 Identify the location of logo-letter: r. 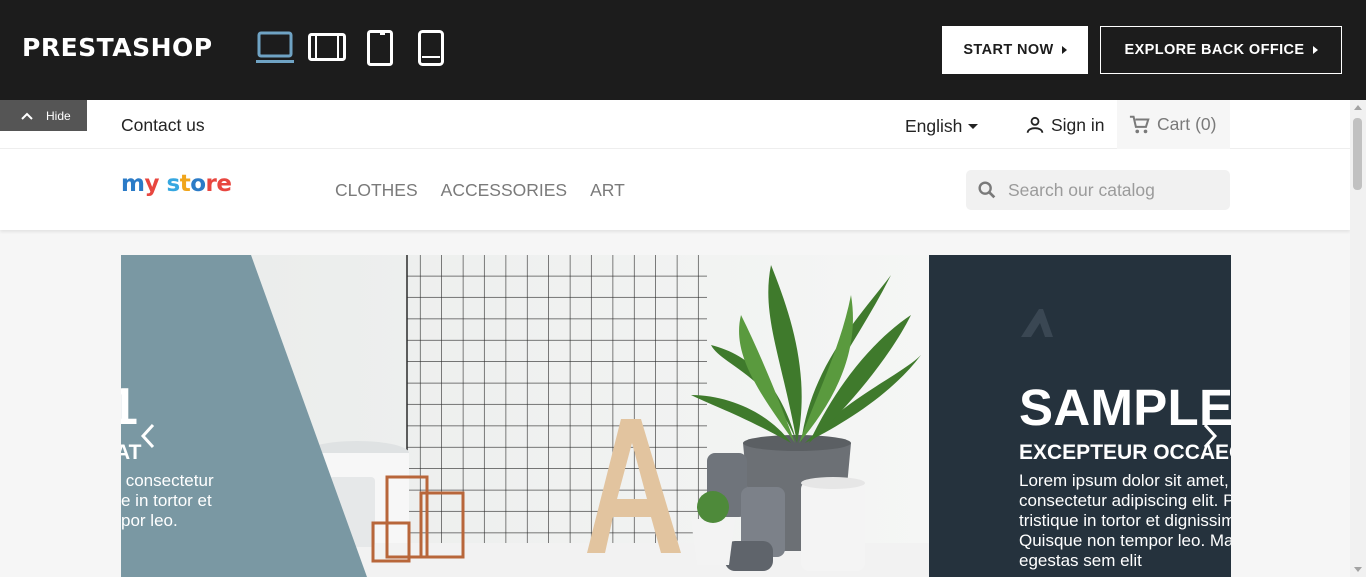
(211, 184).